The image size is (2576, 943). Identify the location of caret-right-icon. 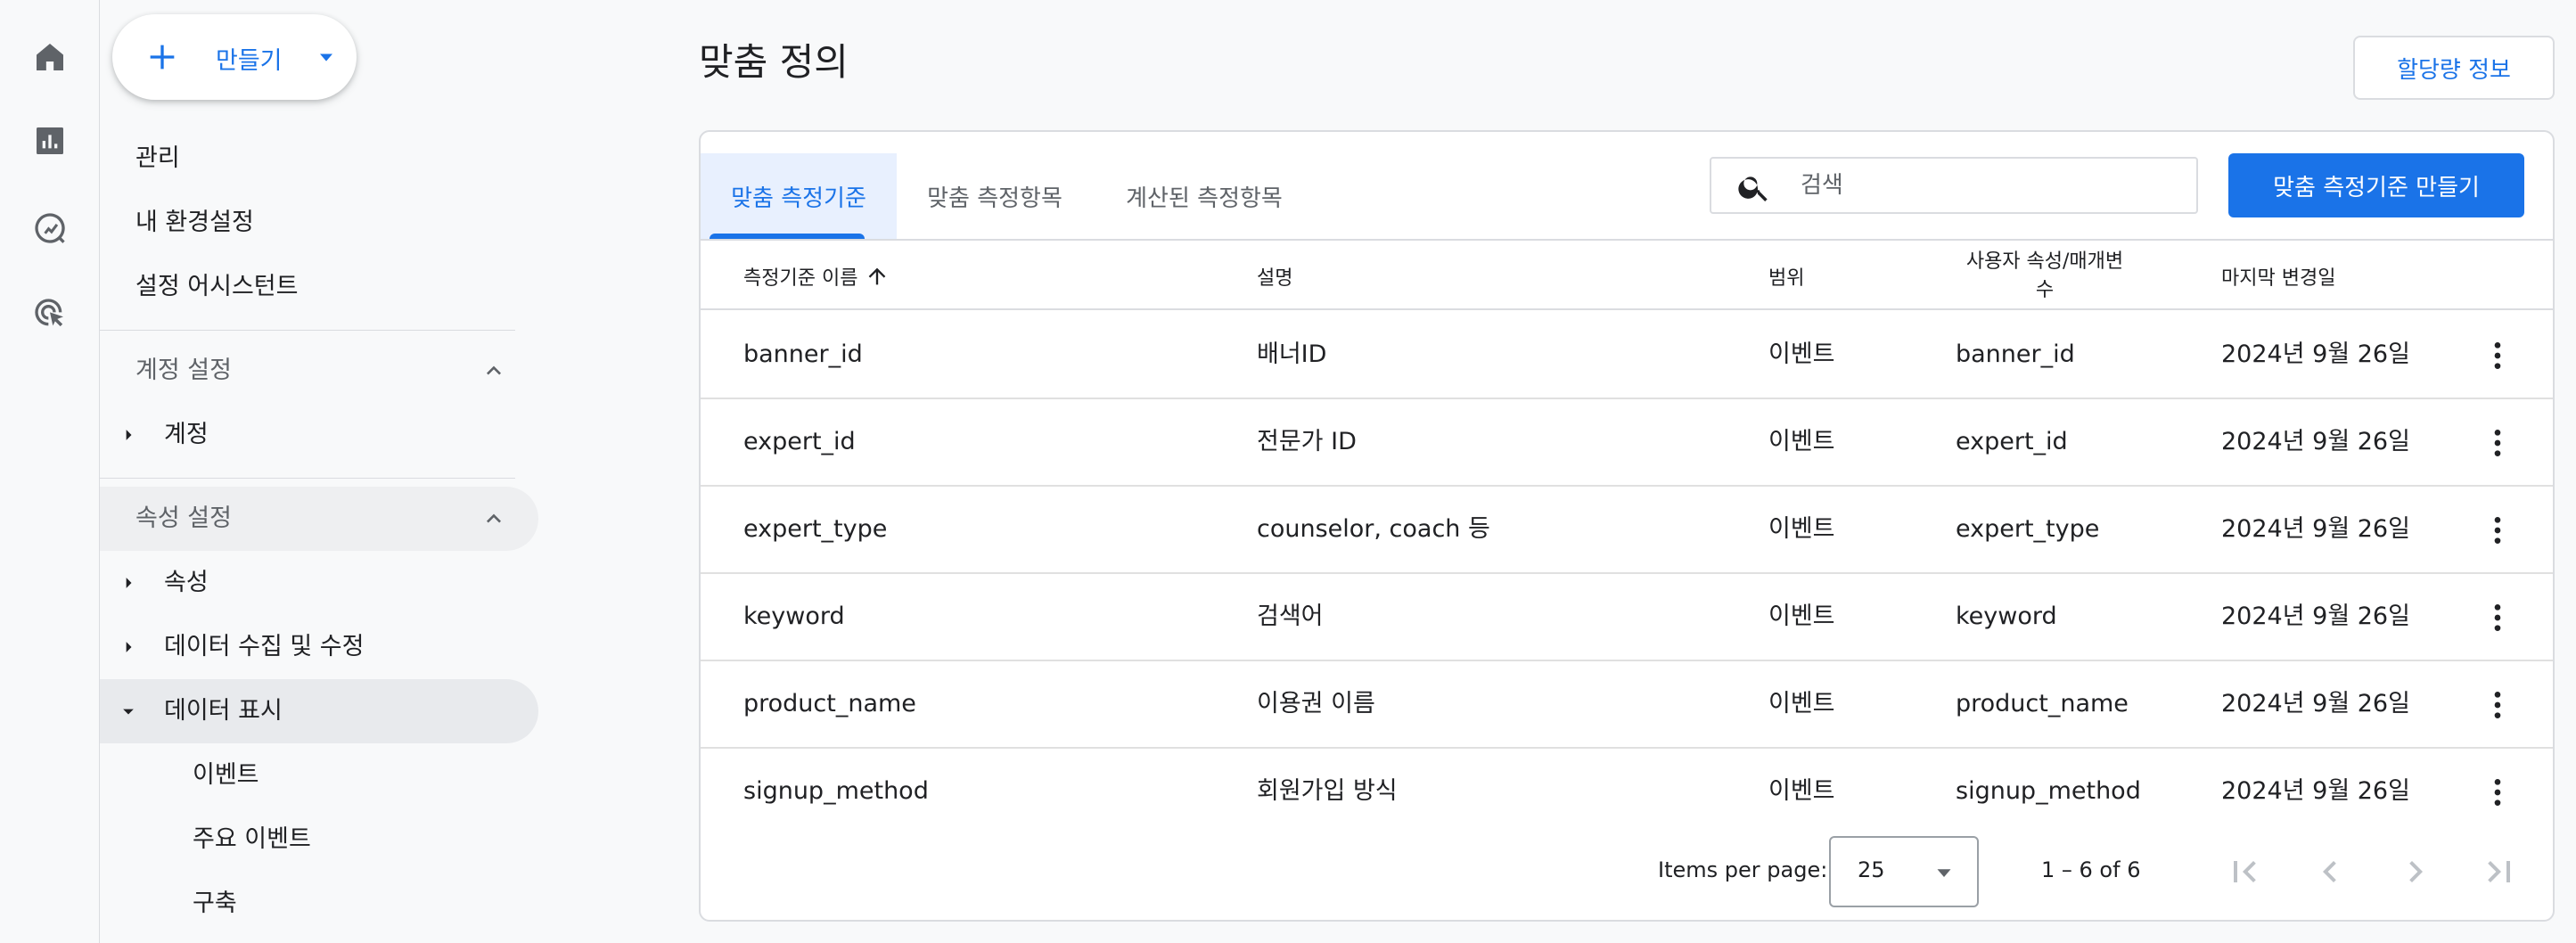
(129, 435).